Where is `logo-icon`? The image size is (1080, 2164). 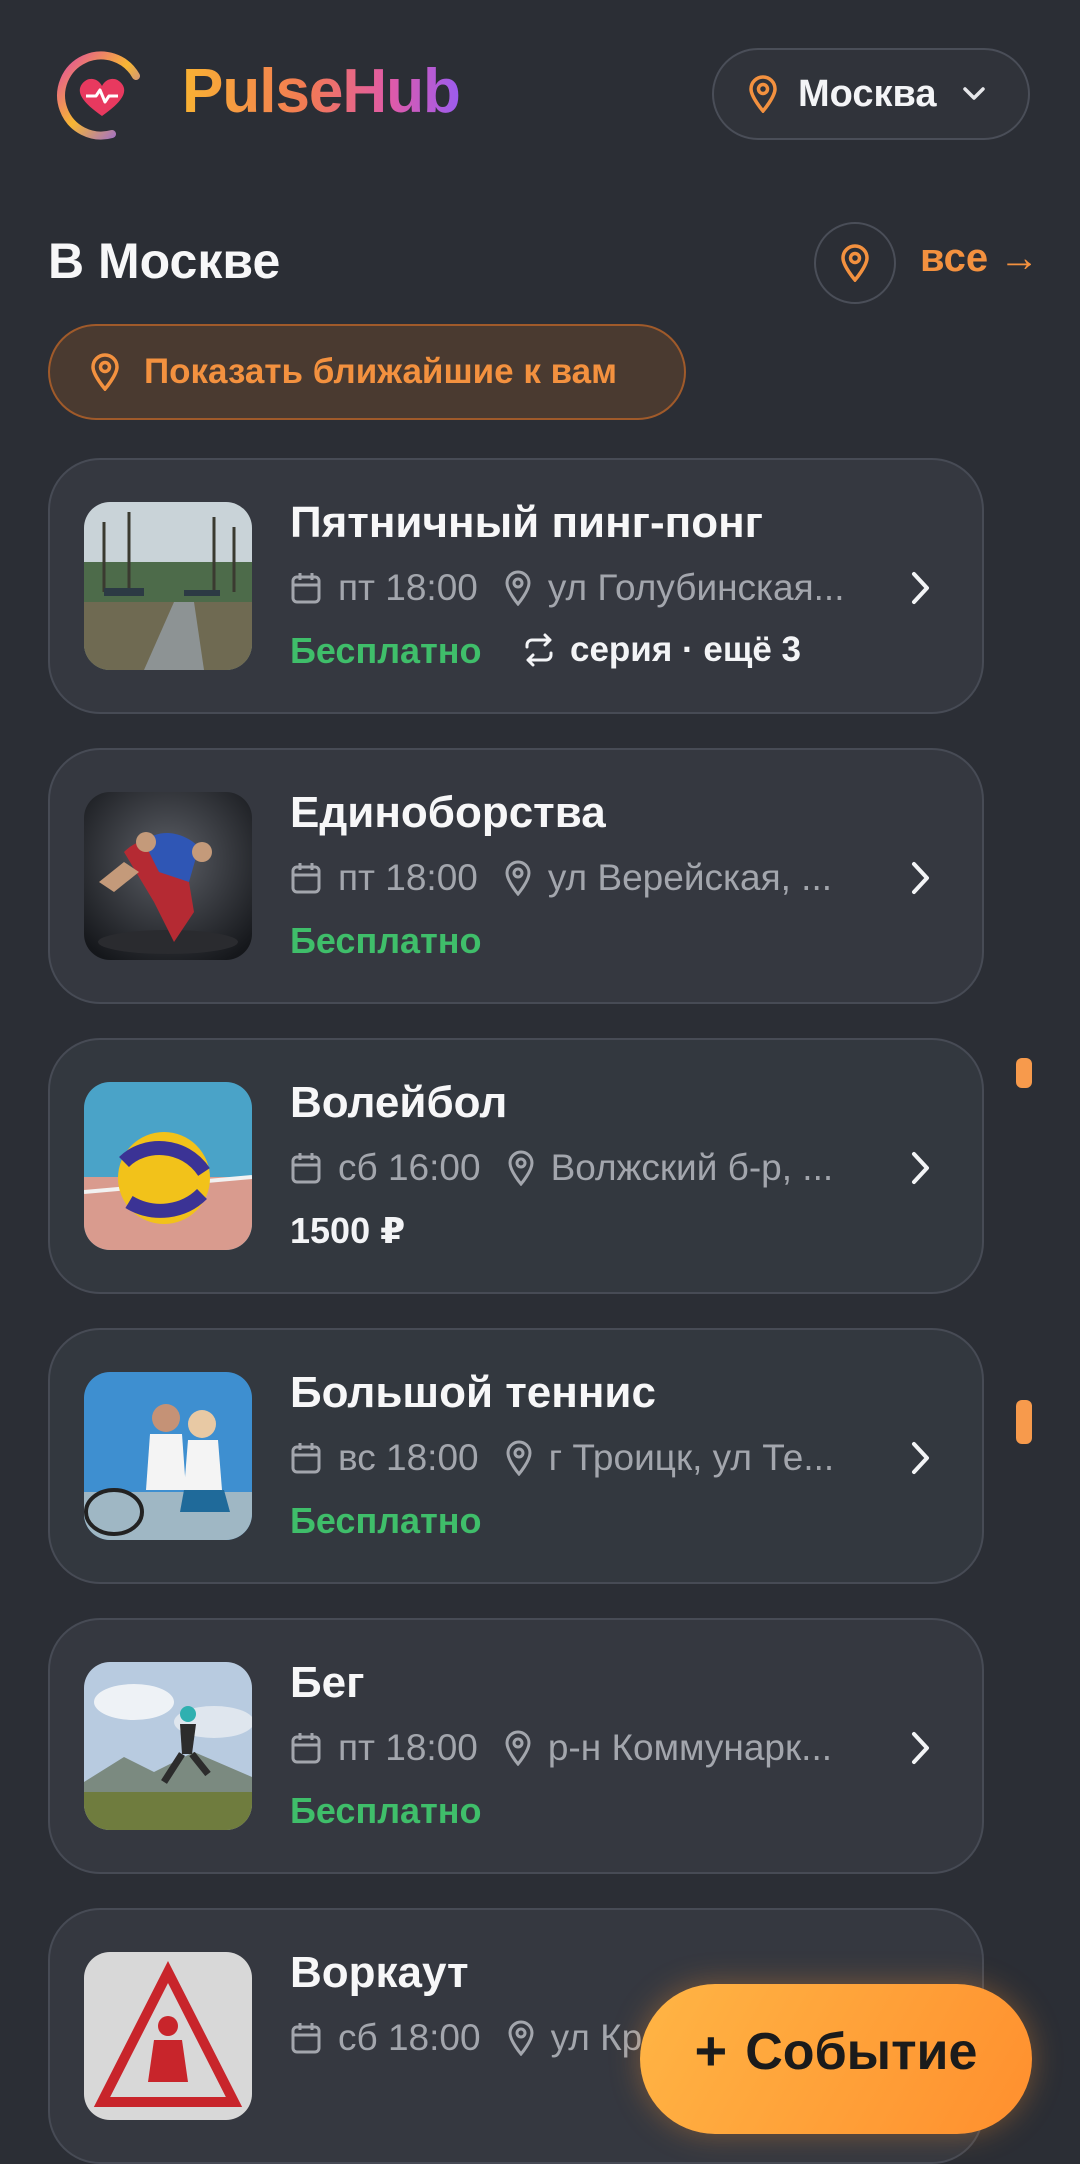
logo-icon is located at coordinates (98, 95).